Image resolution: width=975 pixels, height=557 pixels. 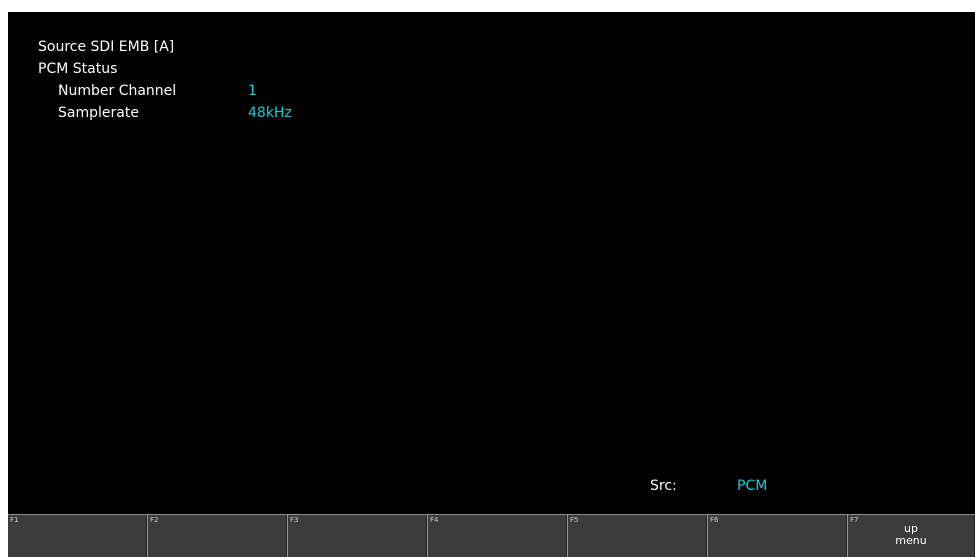 What do you see at coordinates (217, 536) in the screenshot?
I see `f2-key: F2` at bounding box center [217, 536].